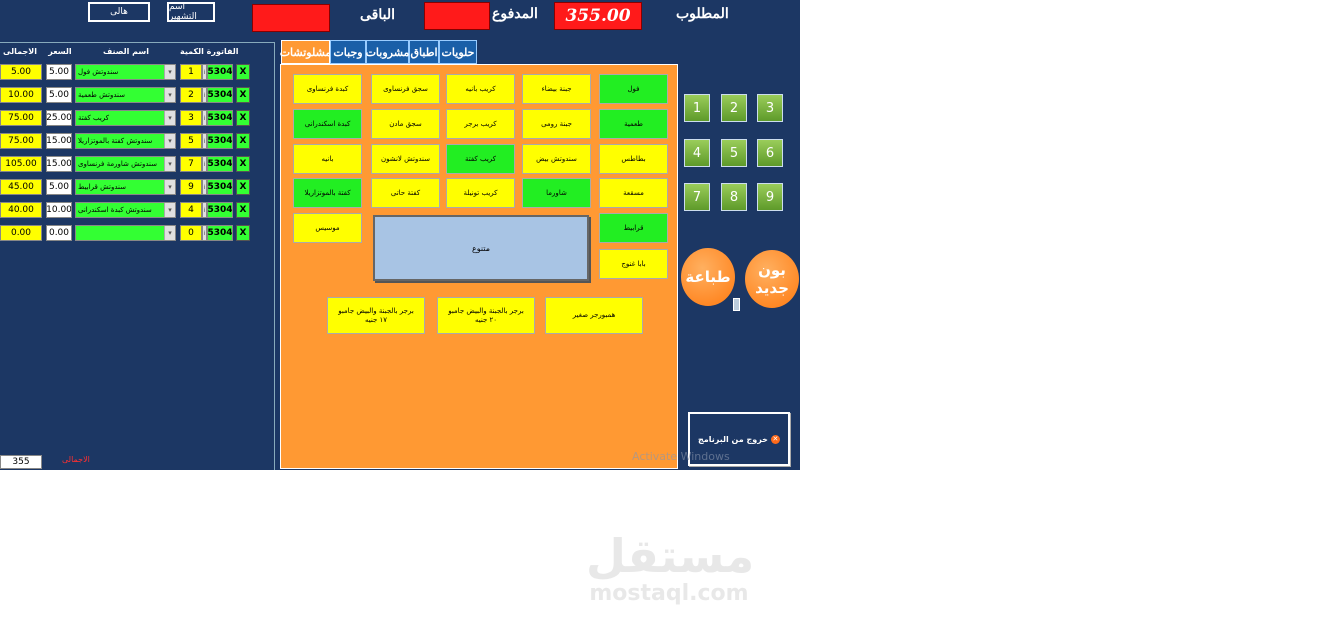 Image resolution: width=1337 pixels, height=619 pixels. I want to click on small-indicator, so click(736, 304).